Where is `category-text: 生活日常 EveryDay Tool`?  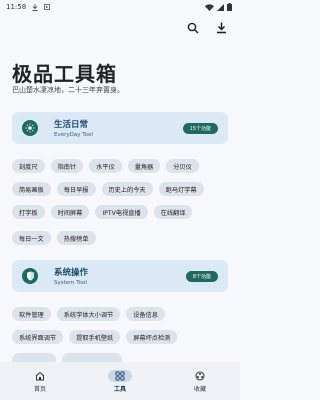 category-text: 生活日常 EveryDay Tool is located at coordinates (118, 128).